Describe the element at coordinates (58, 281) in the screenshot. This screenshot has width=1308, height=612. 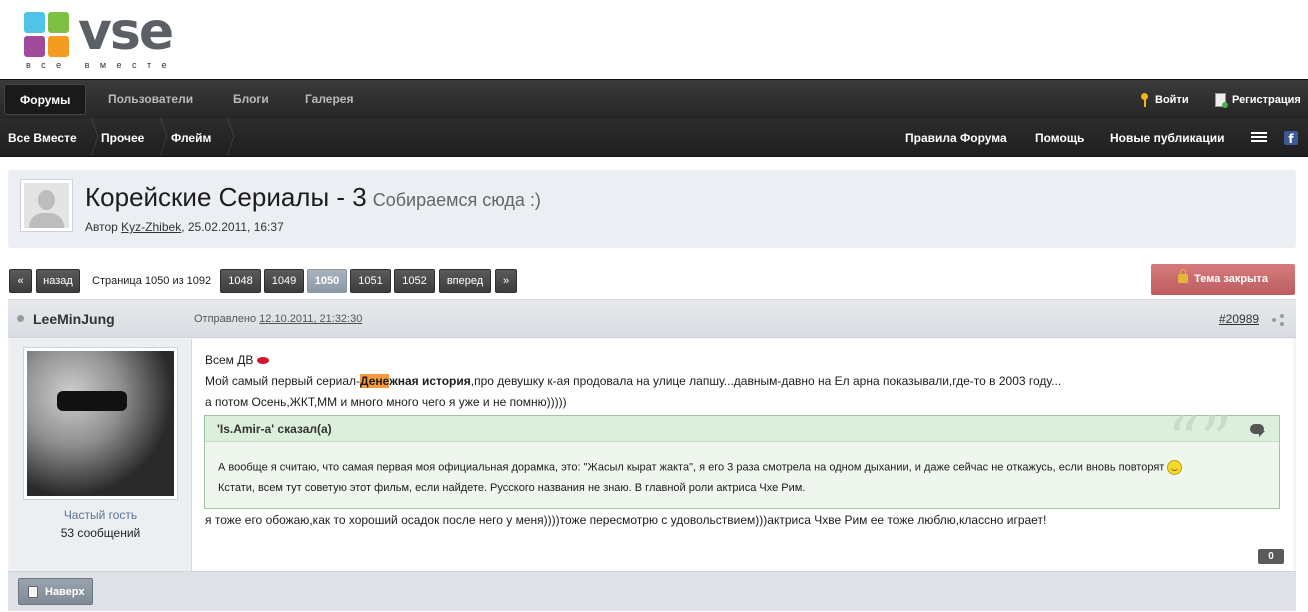
I see `prev-page-button: назад` at that location.